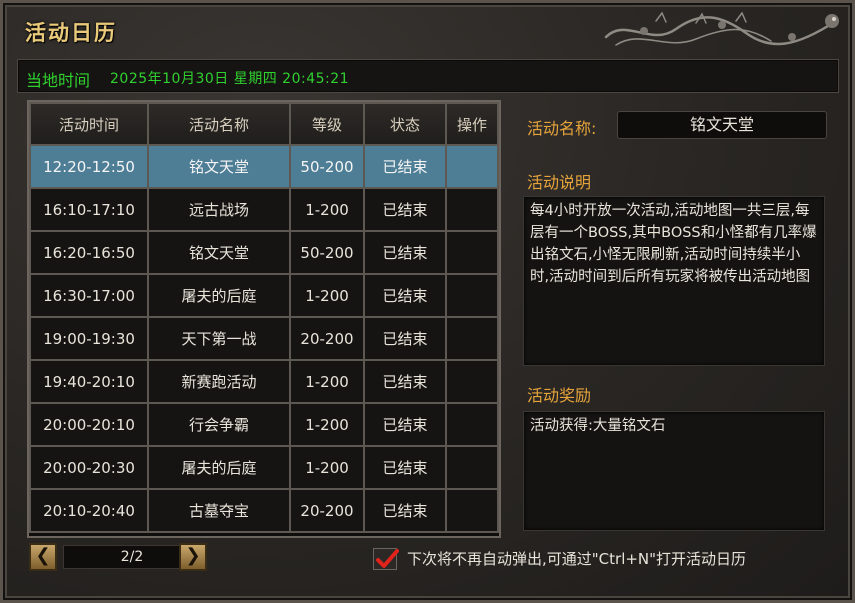  What do you see at coordinates (472, 124) in the screenshot?
I see `column-header-action: 操作` at bounding box center [472, 124].